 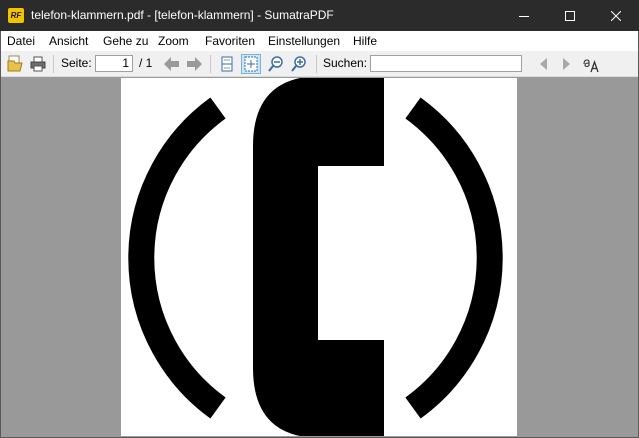 I want to click on printer-icon, so click(x=38, y=64).